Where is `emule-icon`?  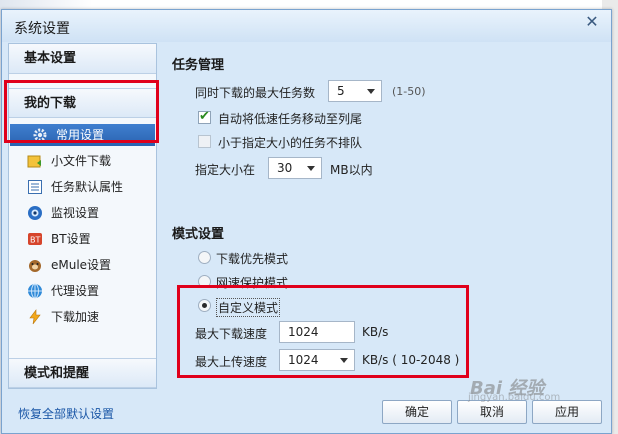 emule-icon is located at coordinates (35, 265).